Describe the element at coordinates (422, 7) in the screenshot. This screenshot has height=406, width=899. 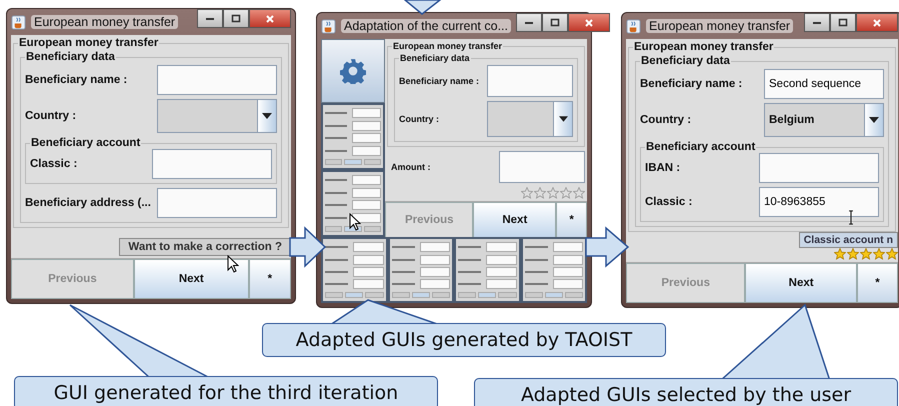
I see `callout-tail` at that location.